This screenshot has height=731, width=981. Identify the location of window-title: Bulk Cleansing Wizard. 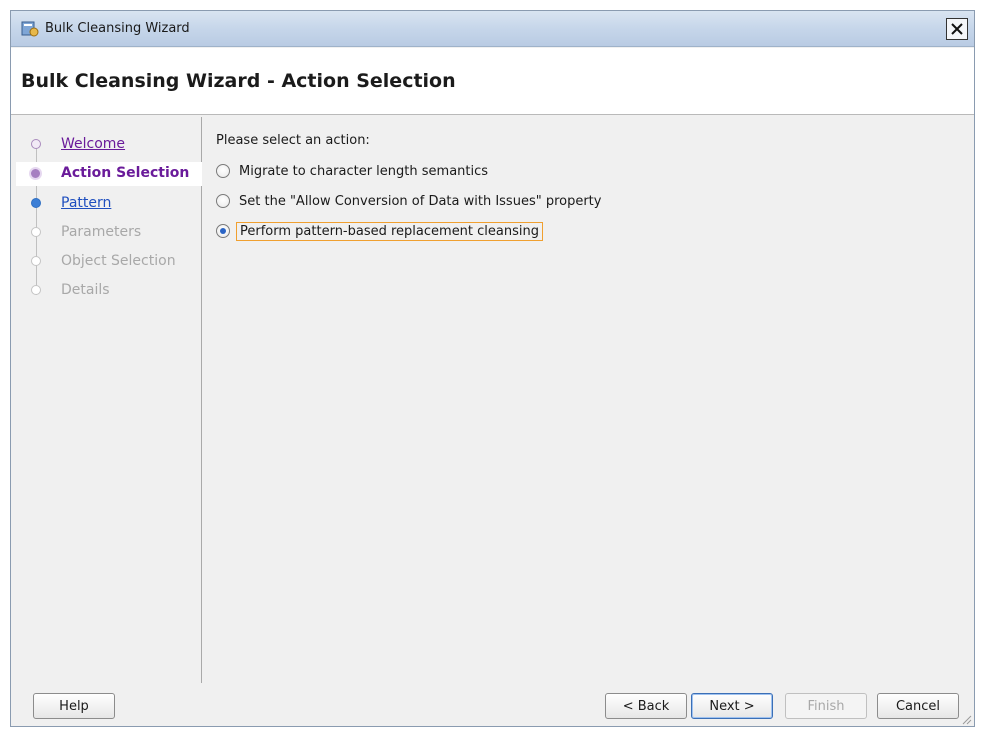
(117, 28).